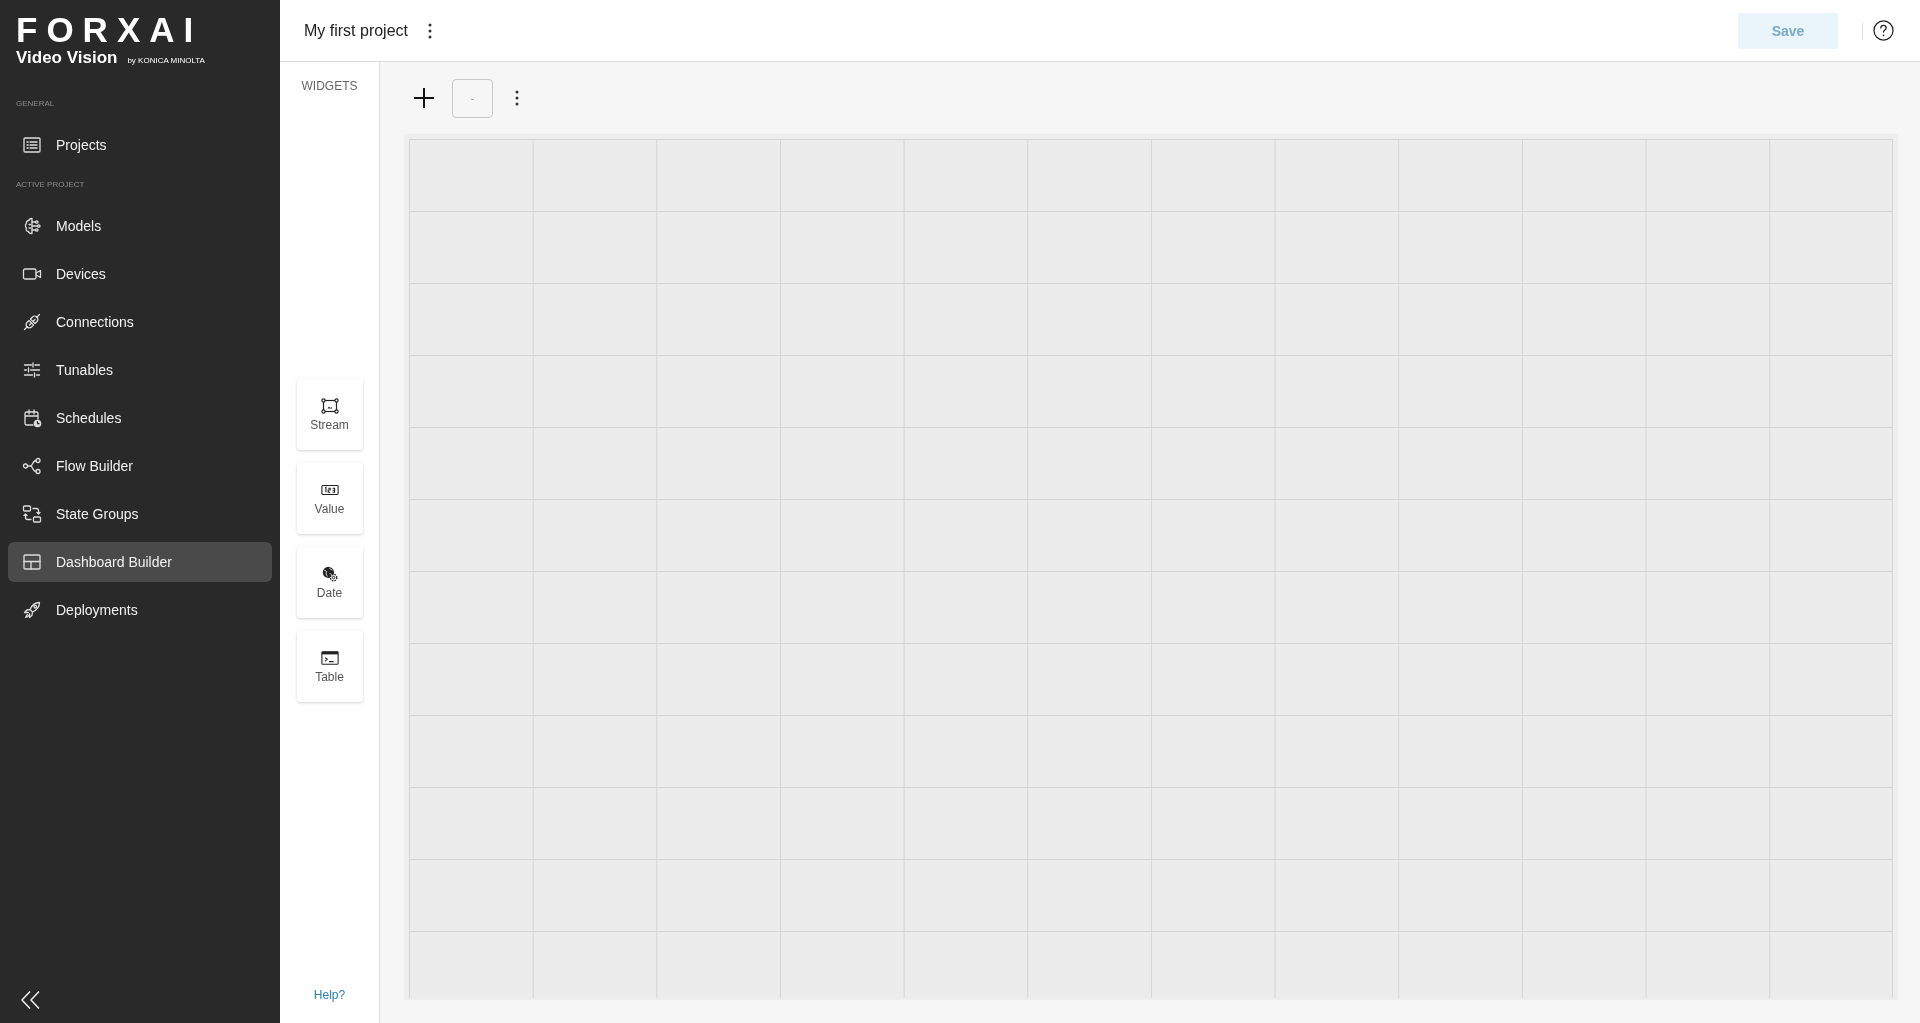 This screenshot has height=1023, width=1920. Describe the element at coordinates (140, 274) in the screenshot. I see `nav-item: Devices` at that location.